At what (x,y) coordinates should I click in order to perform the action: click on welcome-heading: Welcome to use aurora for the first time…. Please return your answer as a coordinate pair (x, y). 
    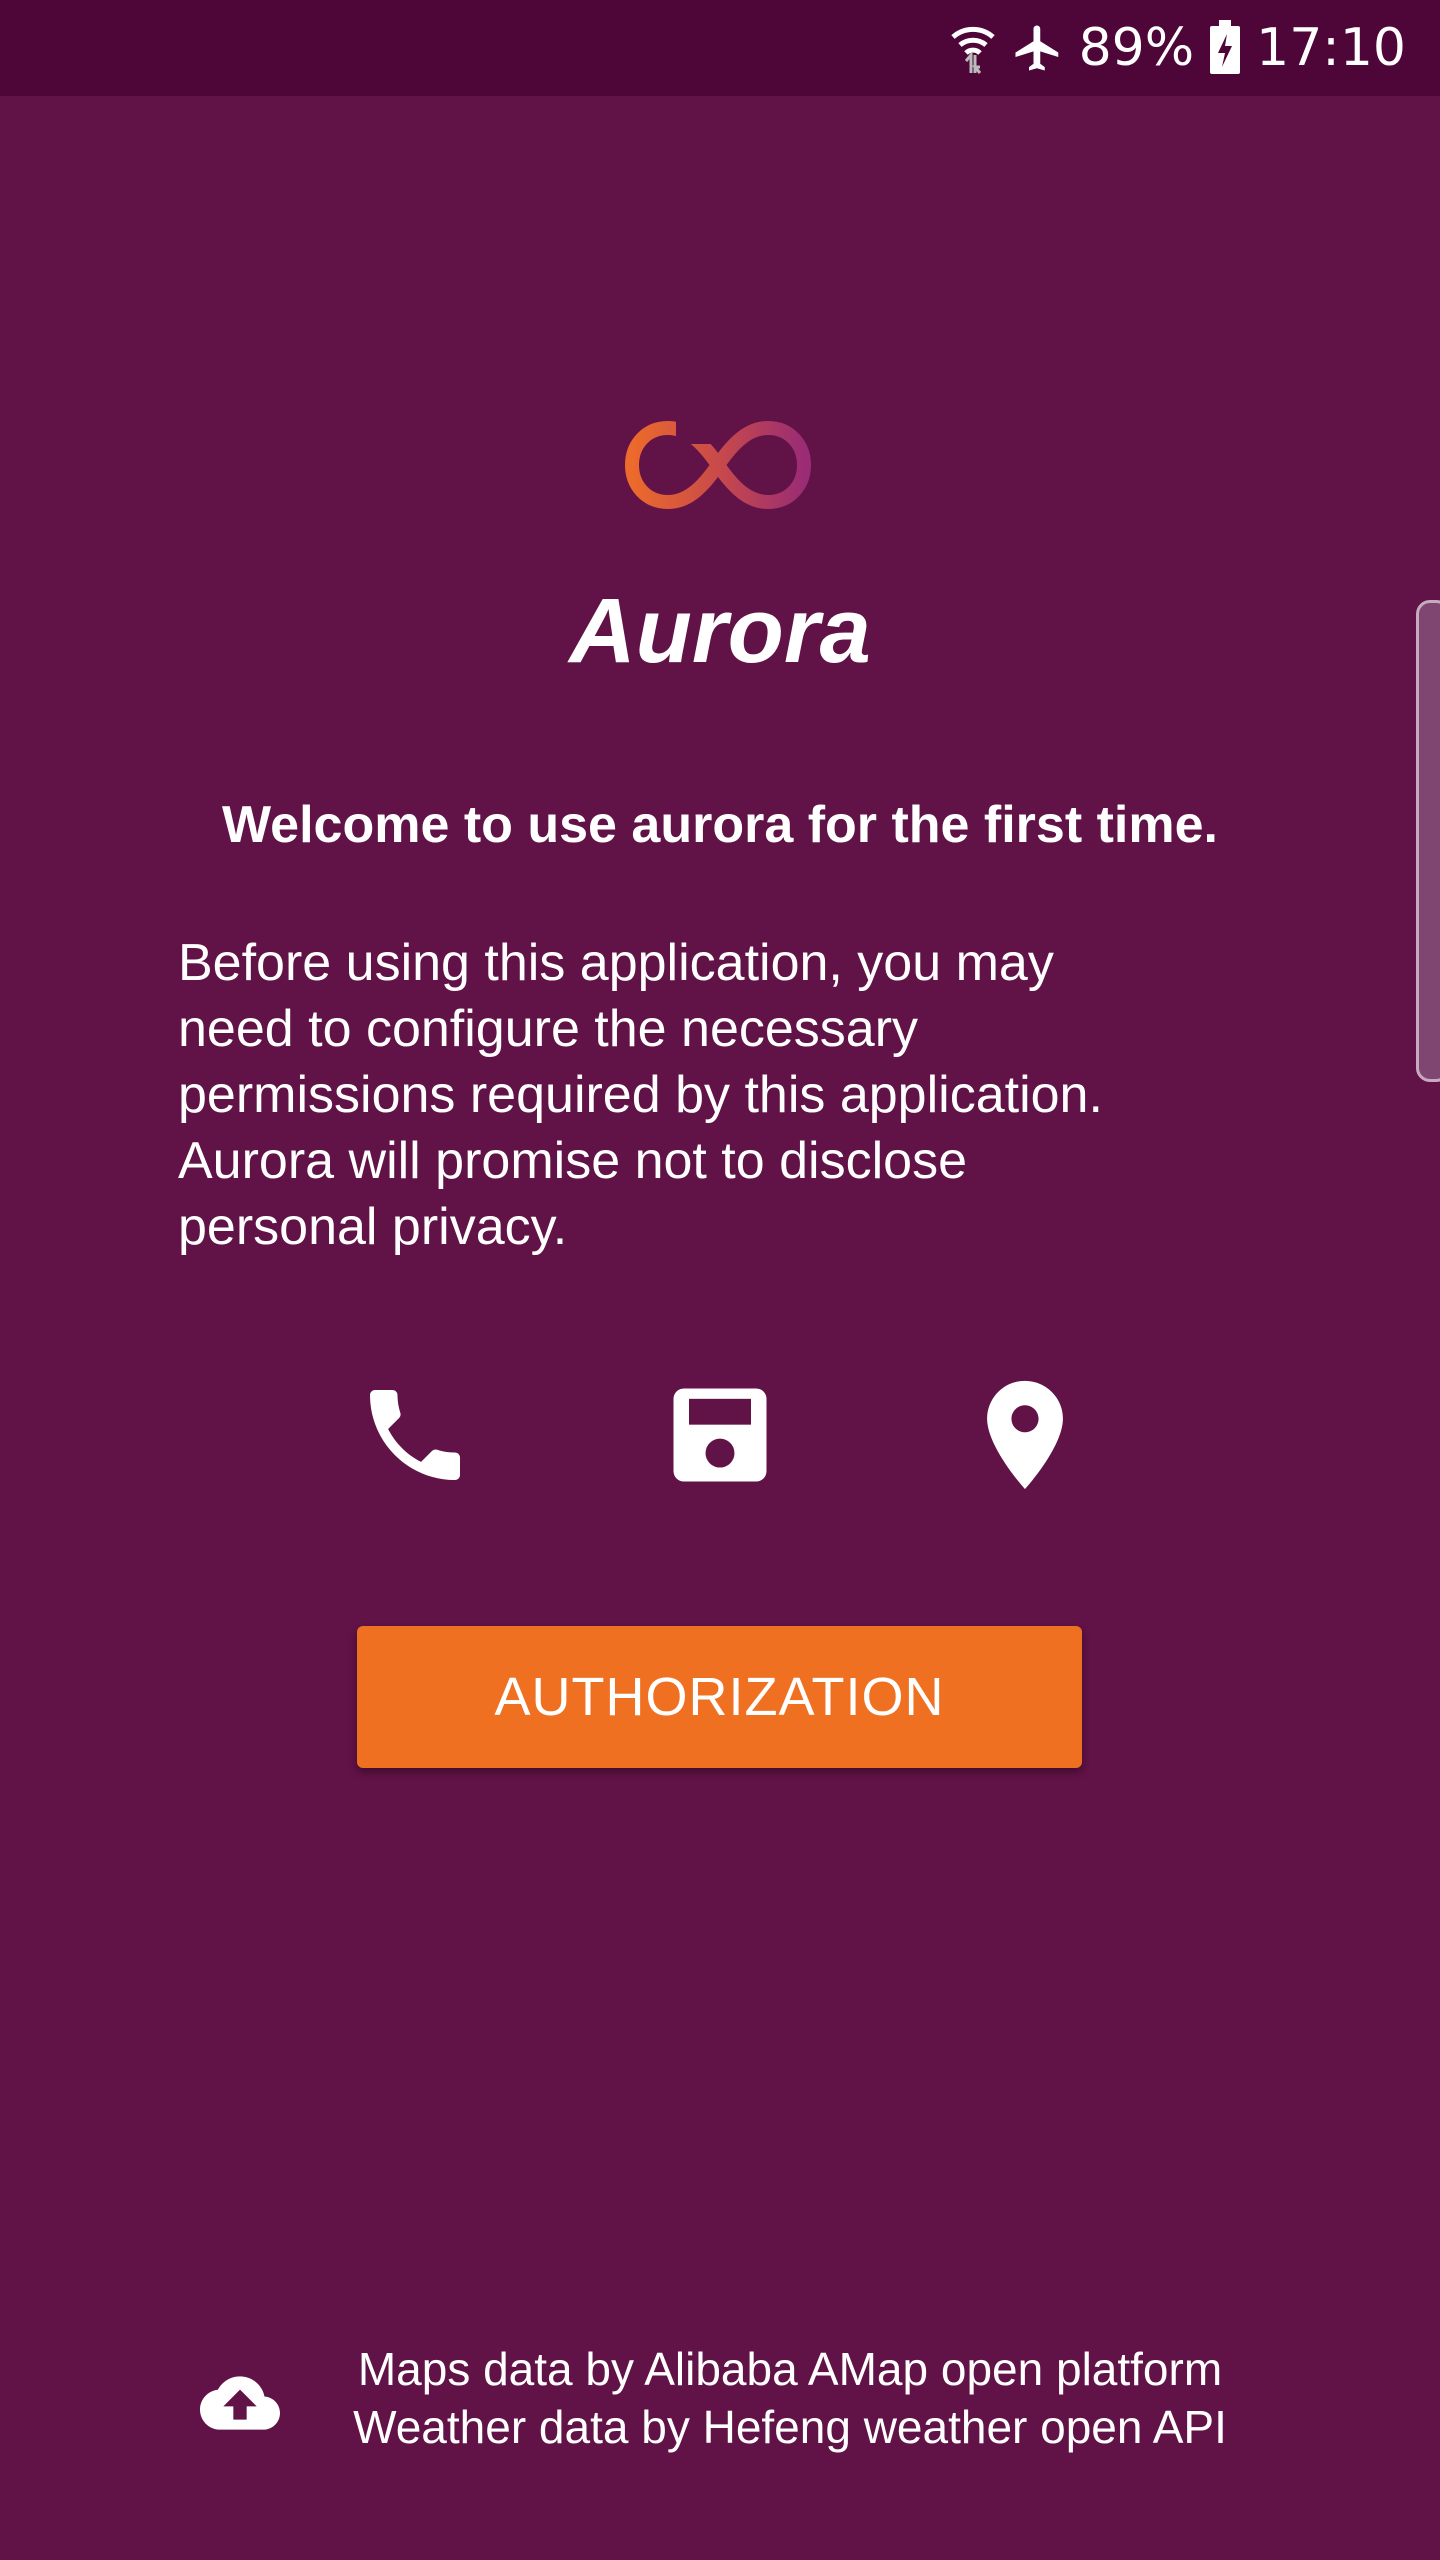
    Looking at the image, I should click on (720, 825).